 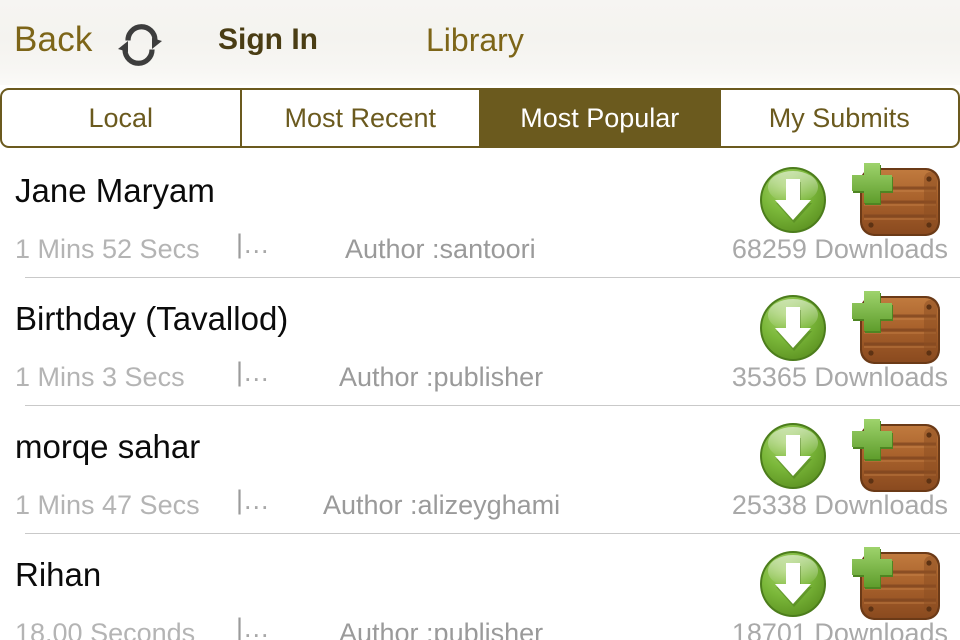 What do you see at coordinates (115, 190) in the screenshot?
I see `track-title: Jane Maryam` at bounding box center [115, 190].